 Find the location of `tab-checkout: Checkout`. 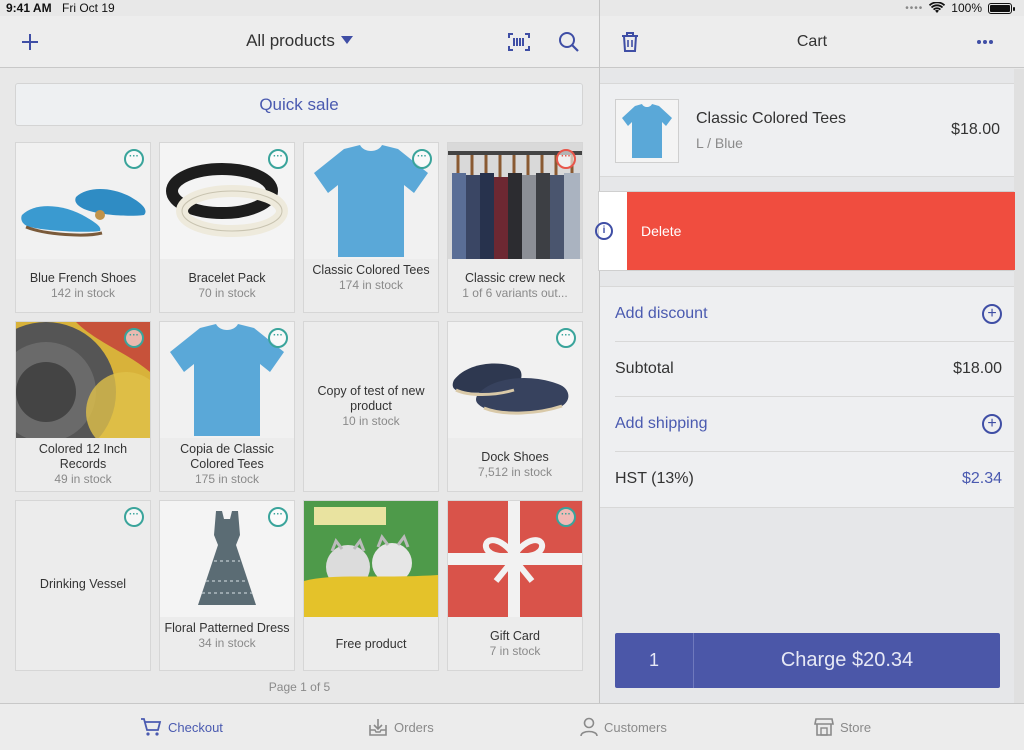

tab-checkout: Checkout is located at coordinates (181, 727).